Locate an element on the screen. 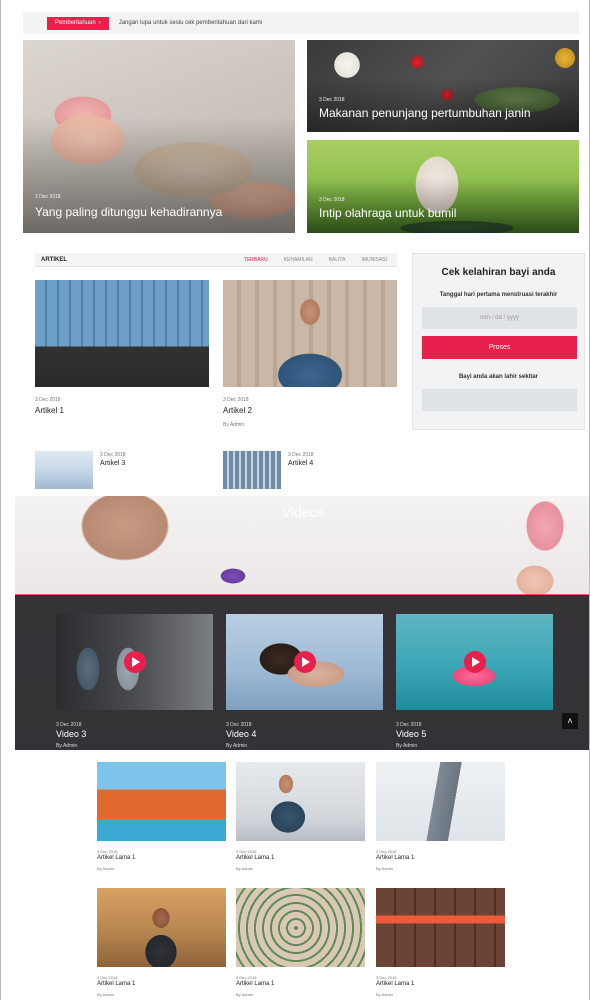 The height and width of the screenshot is (1000, 590). videos-title: Videos is located at coordinates (303, 512).